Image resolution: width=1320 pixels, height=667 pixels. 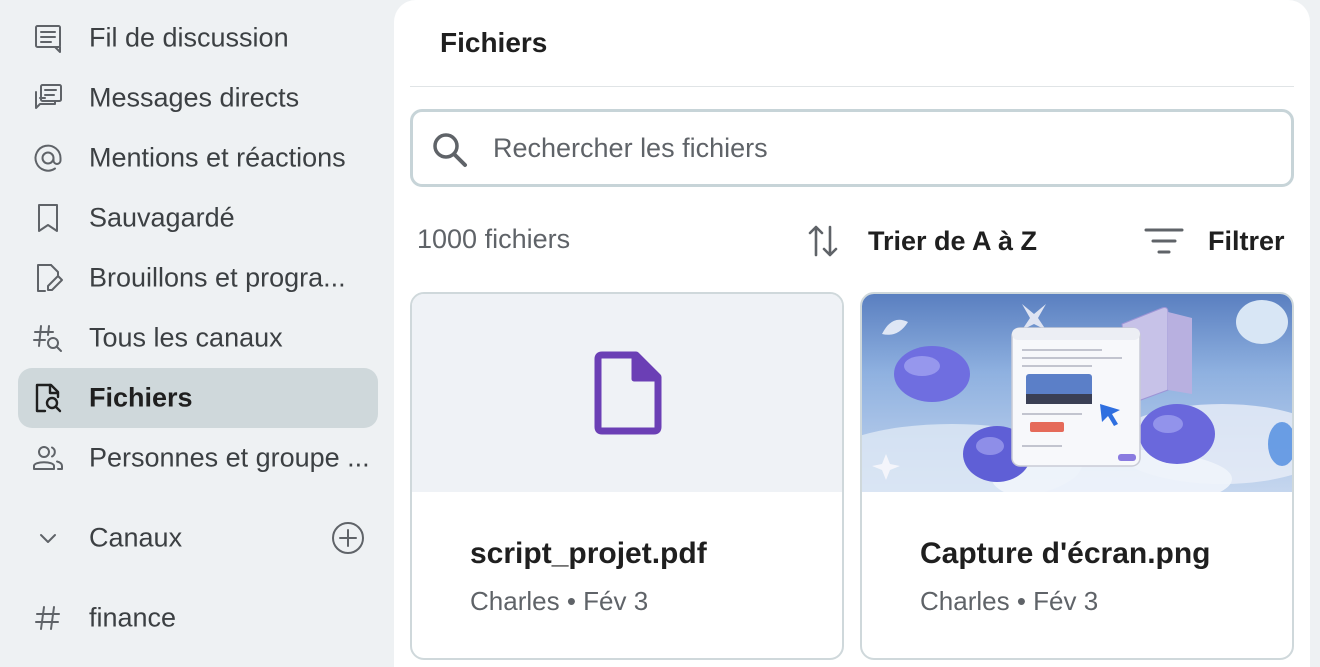 What do you see at coordinates (823, 241) in the screenshot?
I see `sort-arrows-icon` at bounding box center [823, 241].